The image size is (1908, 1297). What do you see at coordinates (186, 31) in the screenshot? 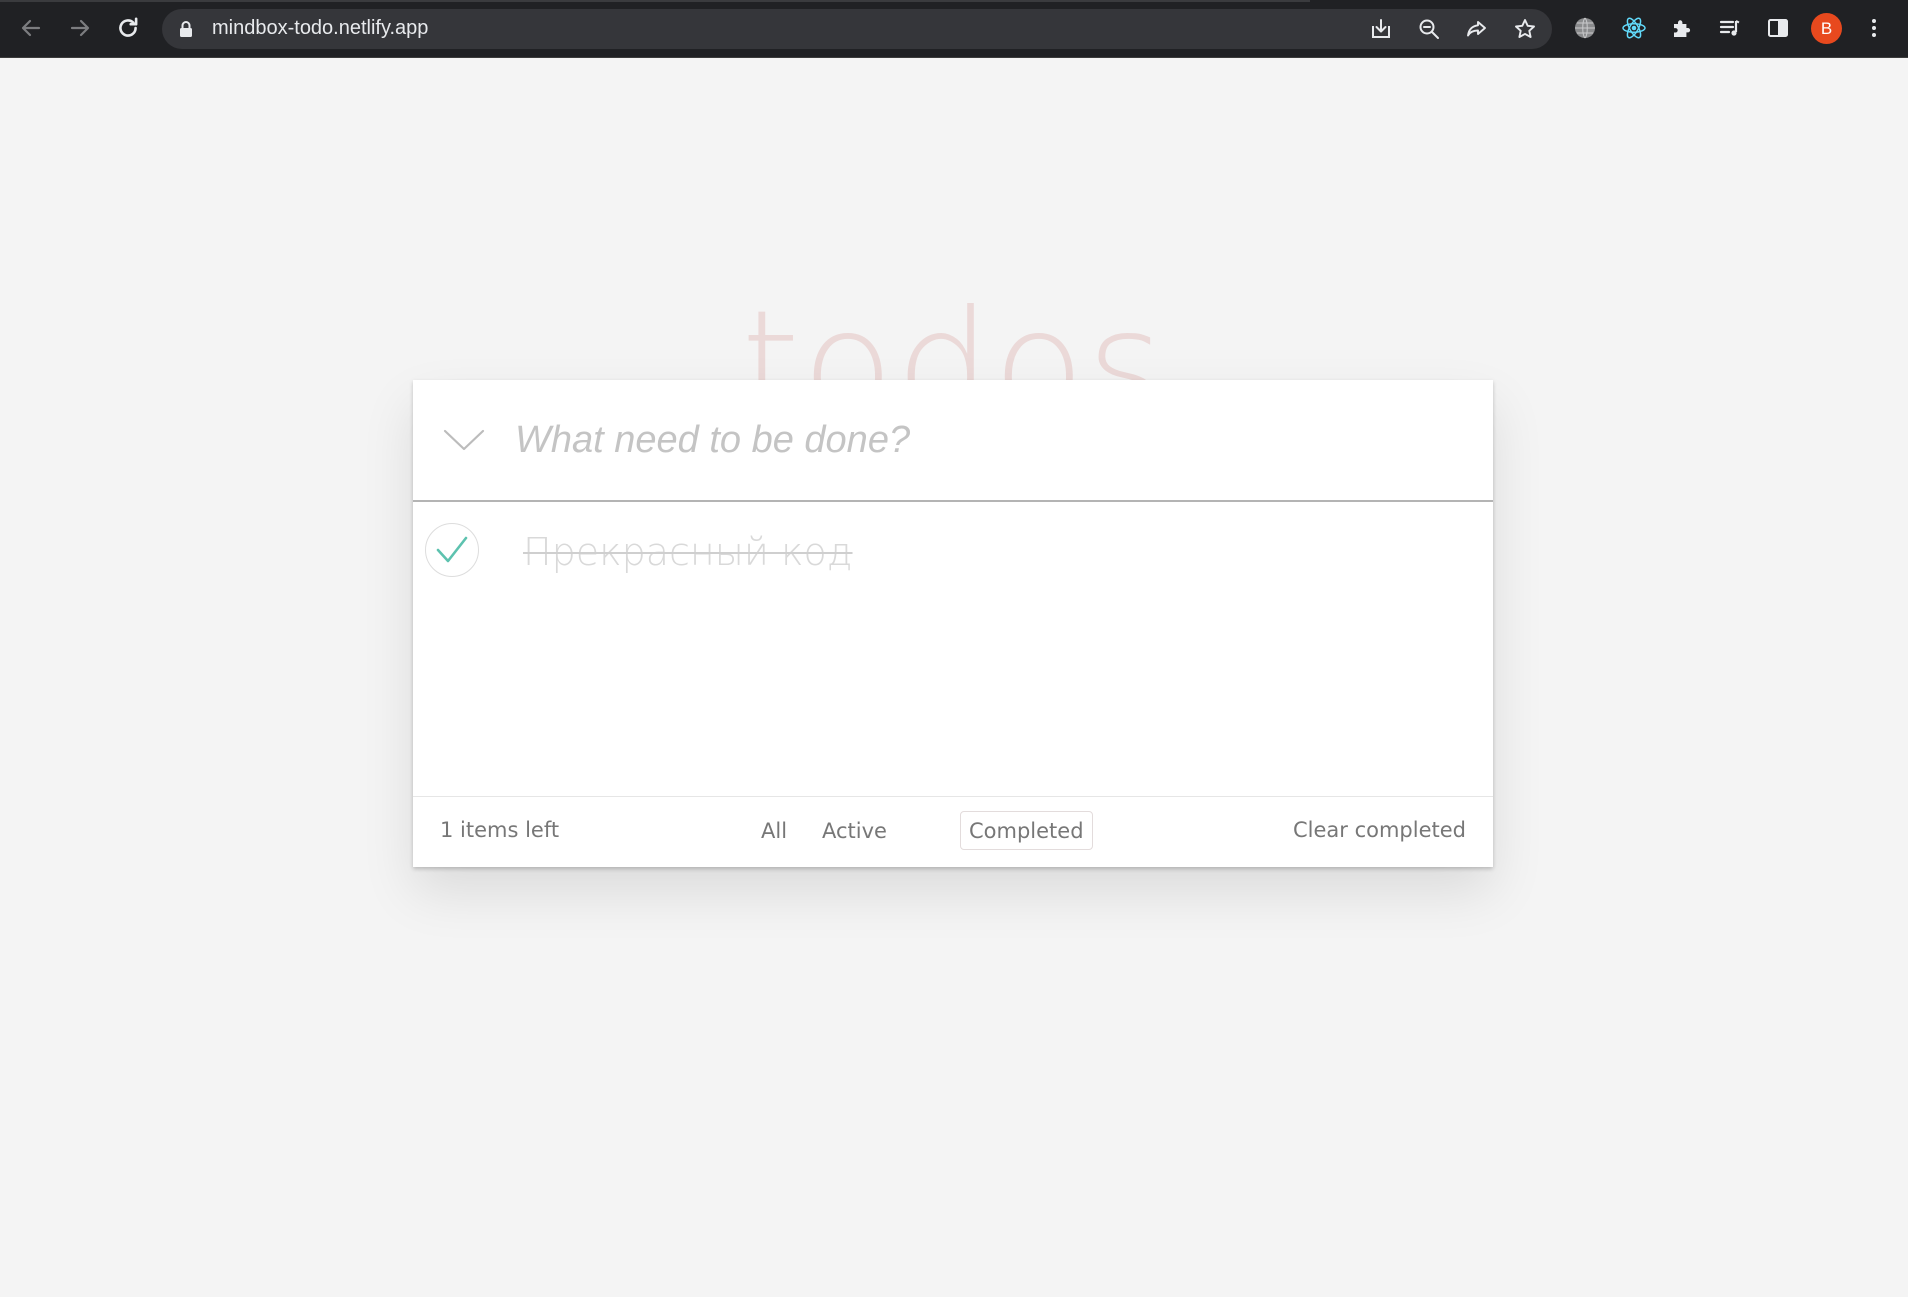
I see `lock-icon` at bounding box center [186, 31].